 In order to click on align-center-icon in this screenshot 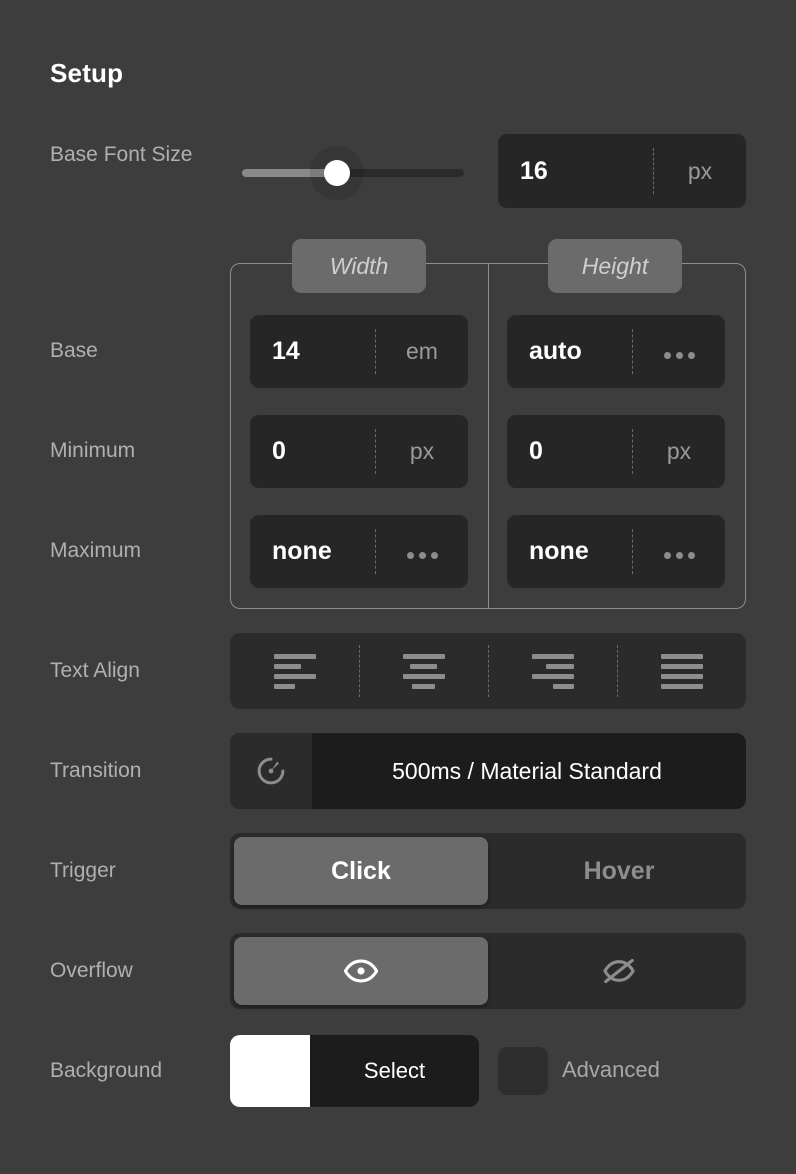, I will do `click(423, 671)`.